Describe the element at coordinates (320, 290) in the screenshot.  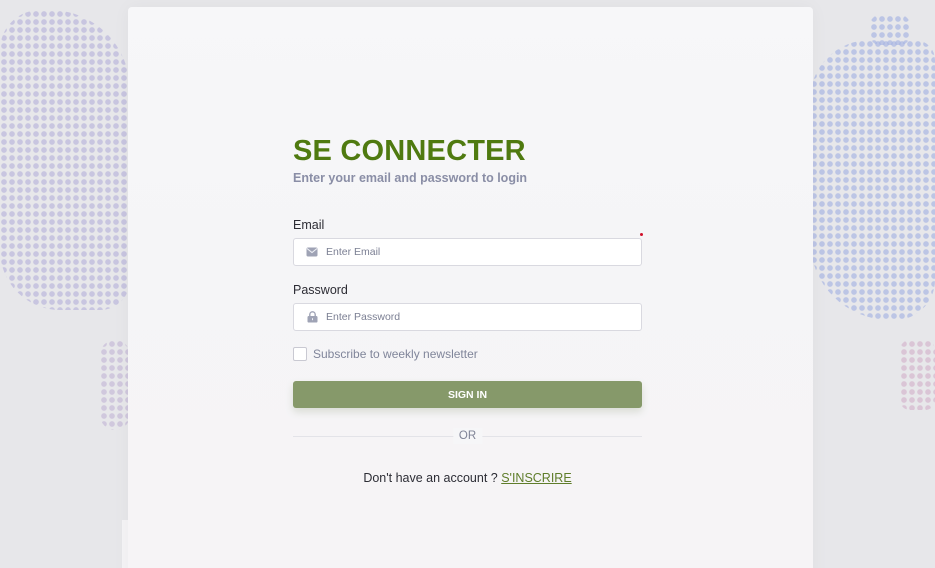
I see `password-label: Password` at that location.